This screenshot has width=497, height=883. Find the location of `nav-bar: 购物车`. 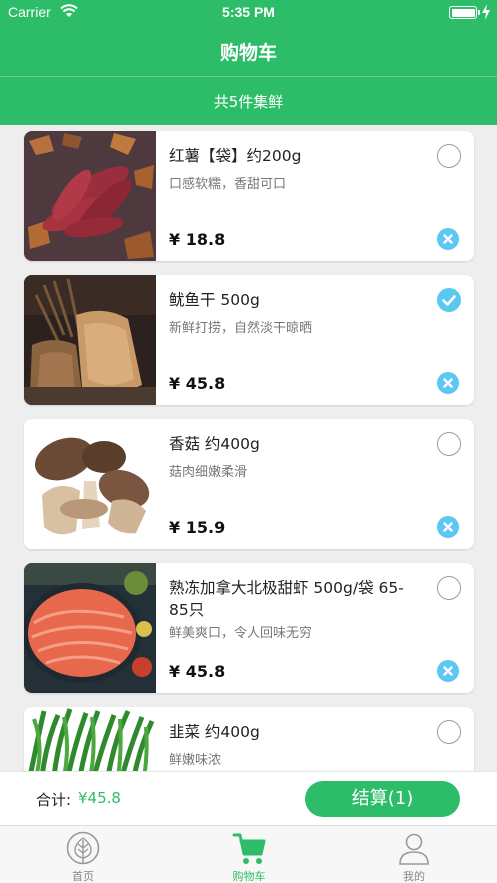

nav-bar: 购物车 is located at coordinates (248, 51).